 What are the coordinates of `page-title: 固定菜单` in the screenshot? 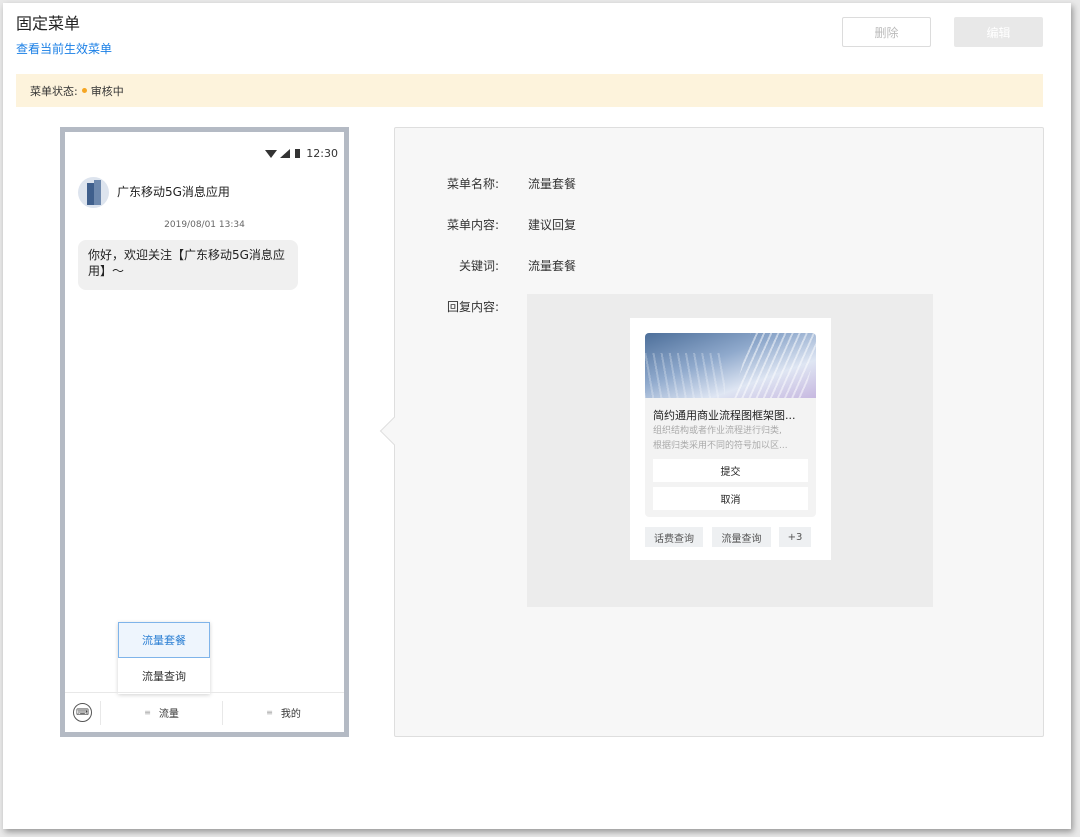 It's located at (48, 23).